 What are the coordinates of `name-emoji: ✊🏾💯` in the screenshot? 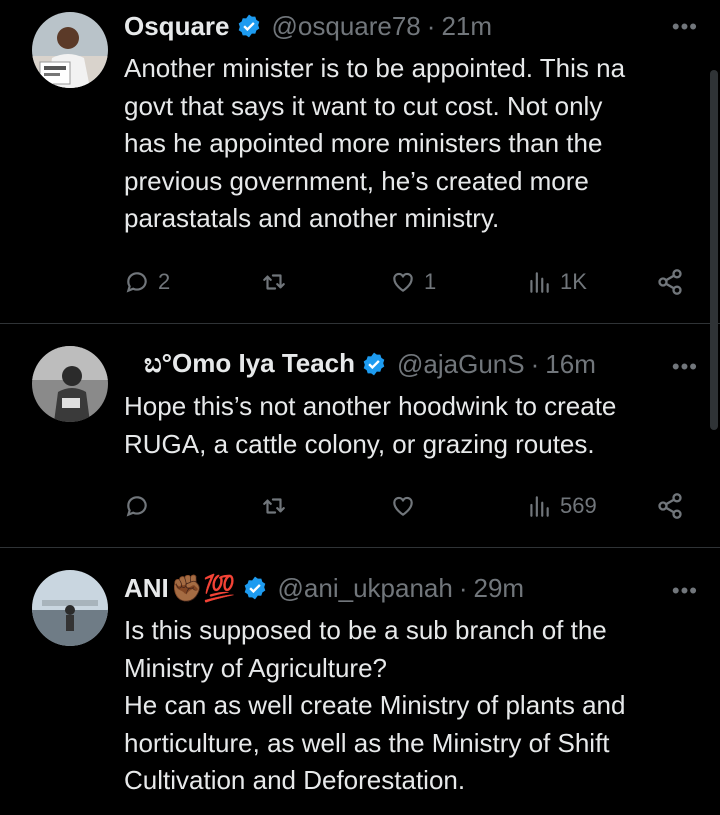 It's located at (203, 587).